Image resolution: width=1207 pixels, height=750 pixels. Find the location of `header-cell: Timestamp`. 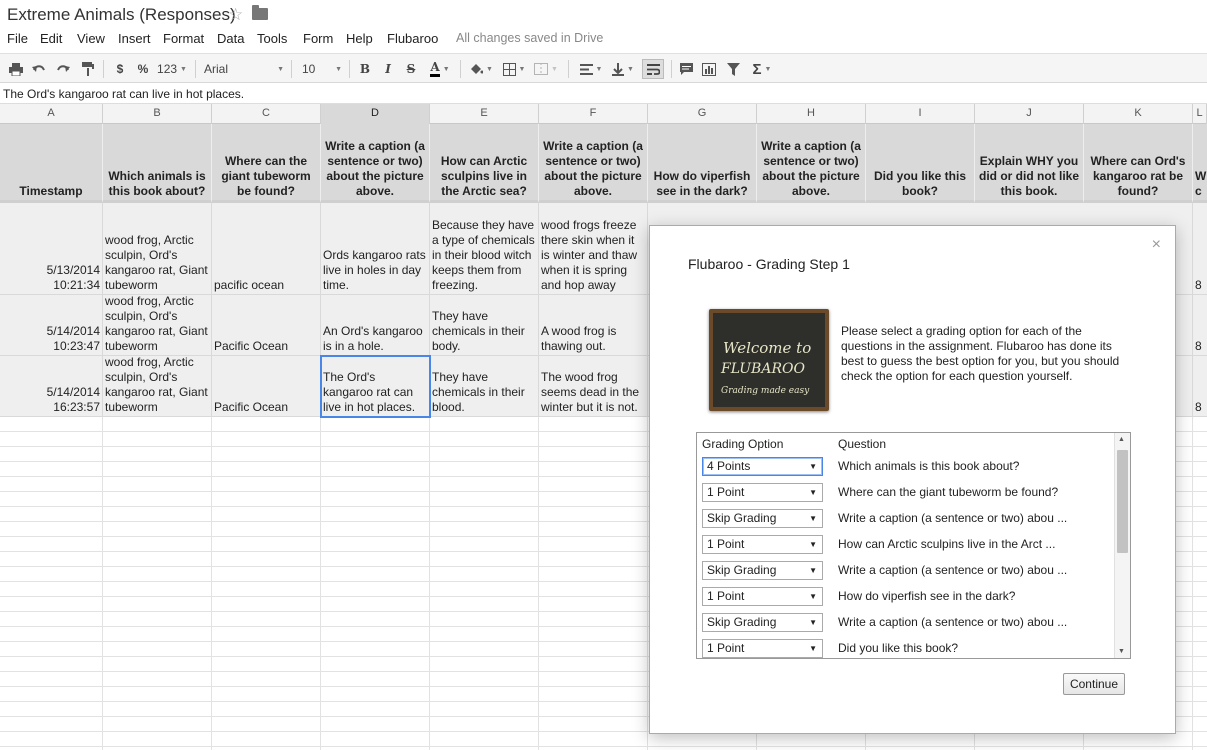

header-cell: Timestamp is located at coordinates (51, 163).